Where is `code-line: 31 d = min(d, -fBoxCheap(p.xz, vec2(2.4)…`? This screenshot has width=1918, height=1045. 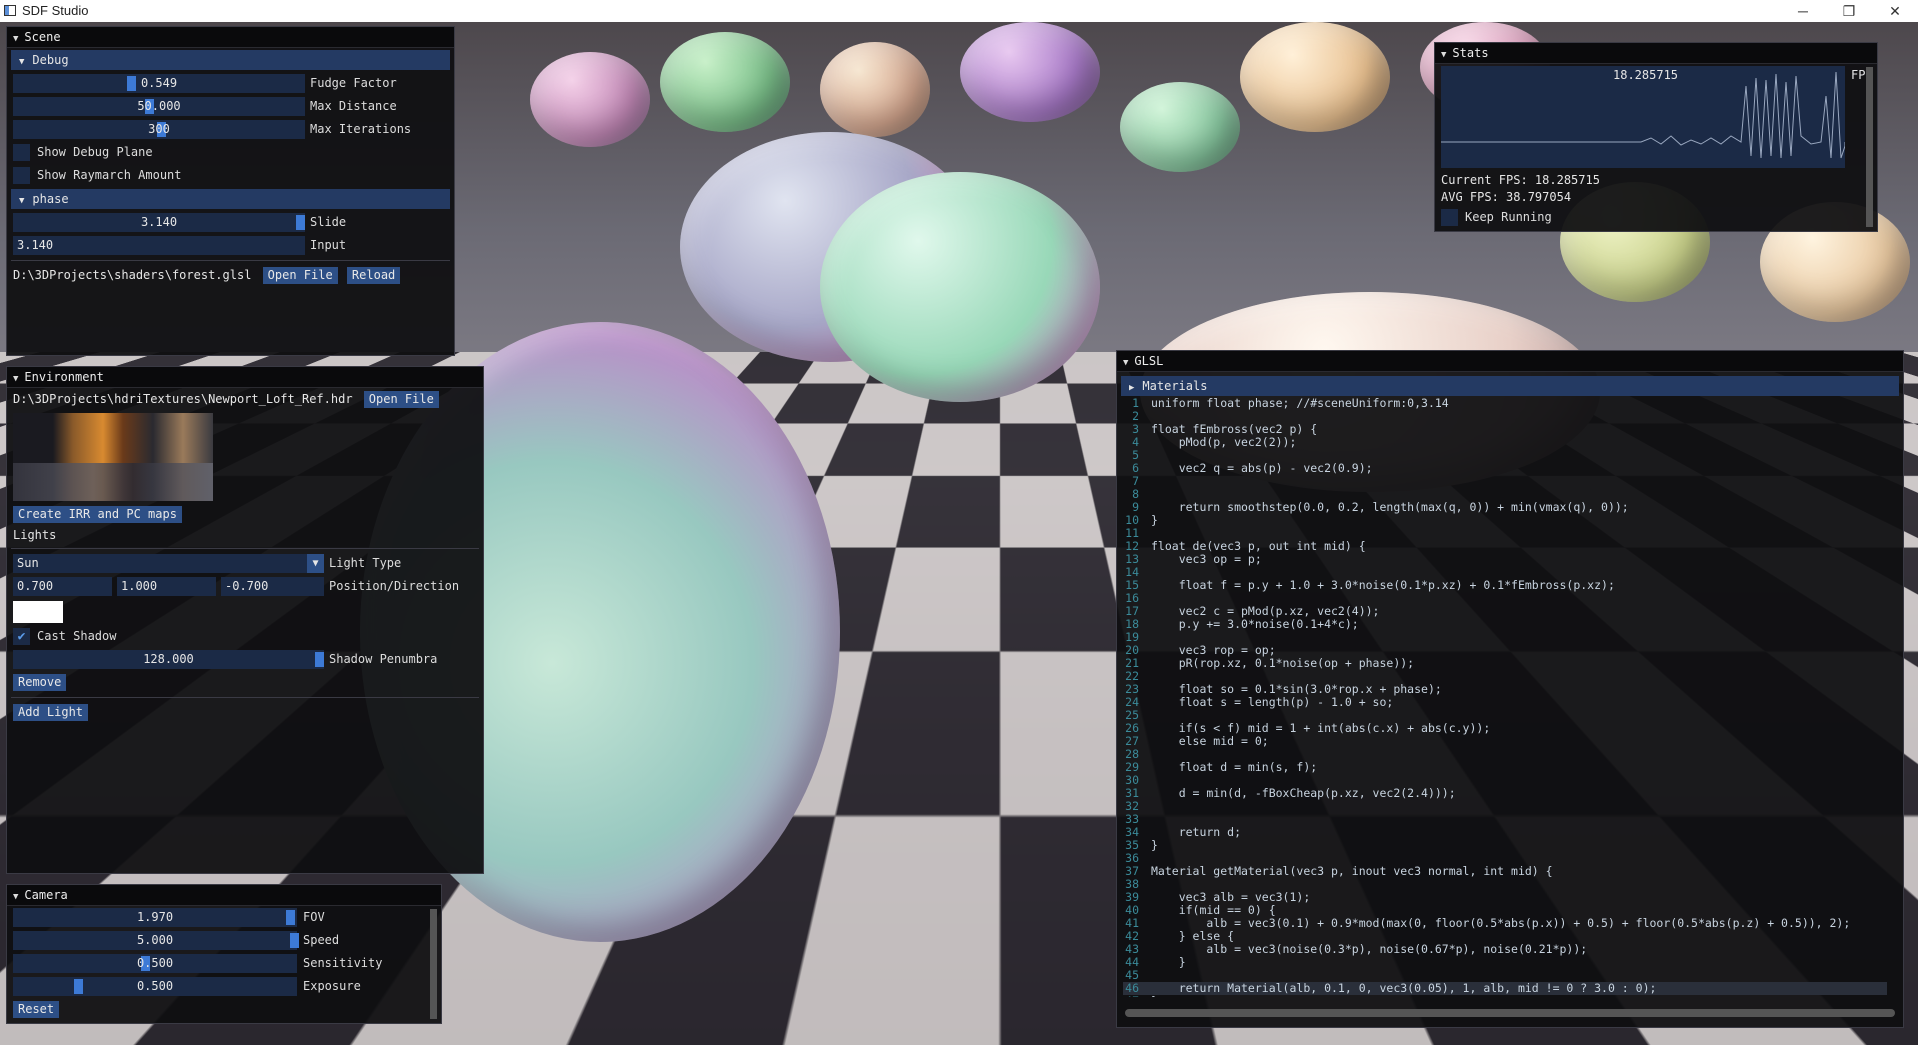
code-line: 31 d = min(d, -fBoxCheap(p.xz, vec2(2.4)… is located at coordinates (1505, 793).